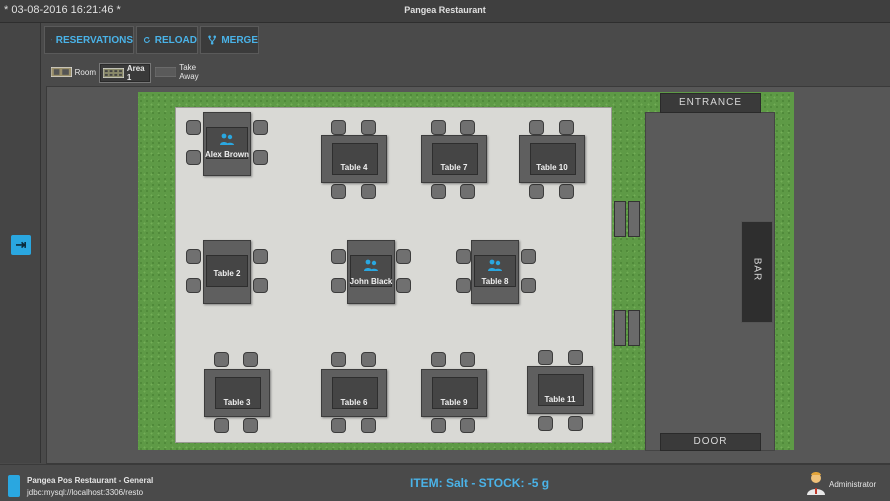 The width and height of the screenshot is (890, 501). I want to click on takeaway-icon, so click(165, 72).